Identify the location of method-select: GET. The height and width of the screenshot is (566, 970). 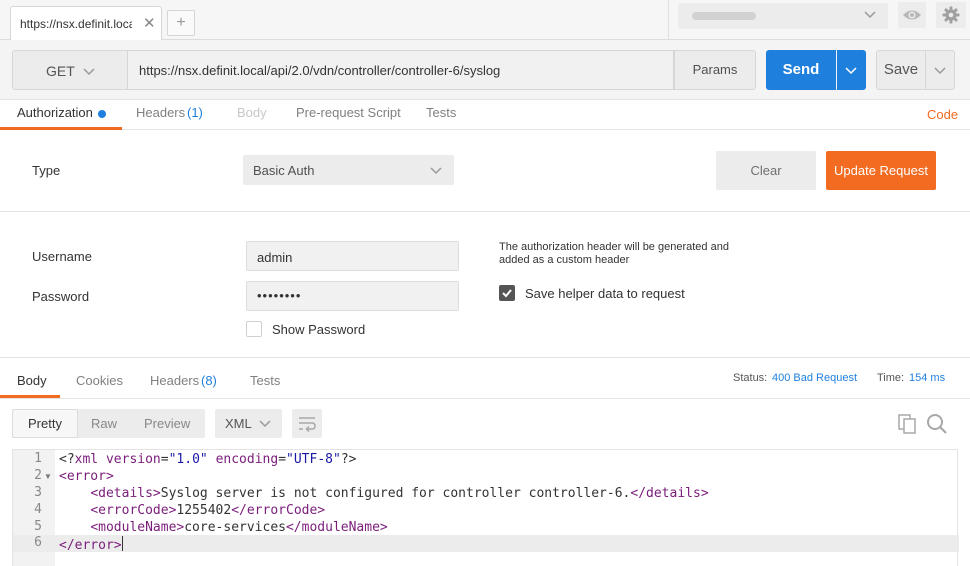
(70, 70).